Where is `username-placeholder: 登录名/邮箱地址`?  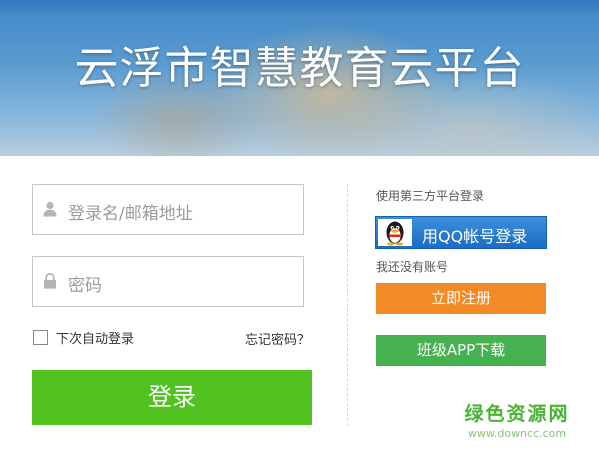
username-placeholder: 登录名/邮箱地址 is located at coordinates (130, 214).